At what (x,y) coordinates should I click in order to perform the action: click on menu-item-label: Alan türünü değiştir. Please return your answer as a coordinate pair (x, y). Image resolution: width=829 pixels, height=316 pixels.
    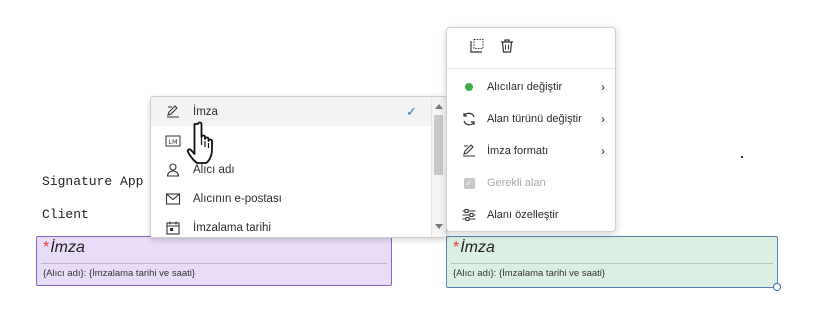
    Looking at the image, I should click on (534, 119).